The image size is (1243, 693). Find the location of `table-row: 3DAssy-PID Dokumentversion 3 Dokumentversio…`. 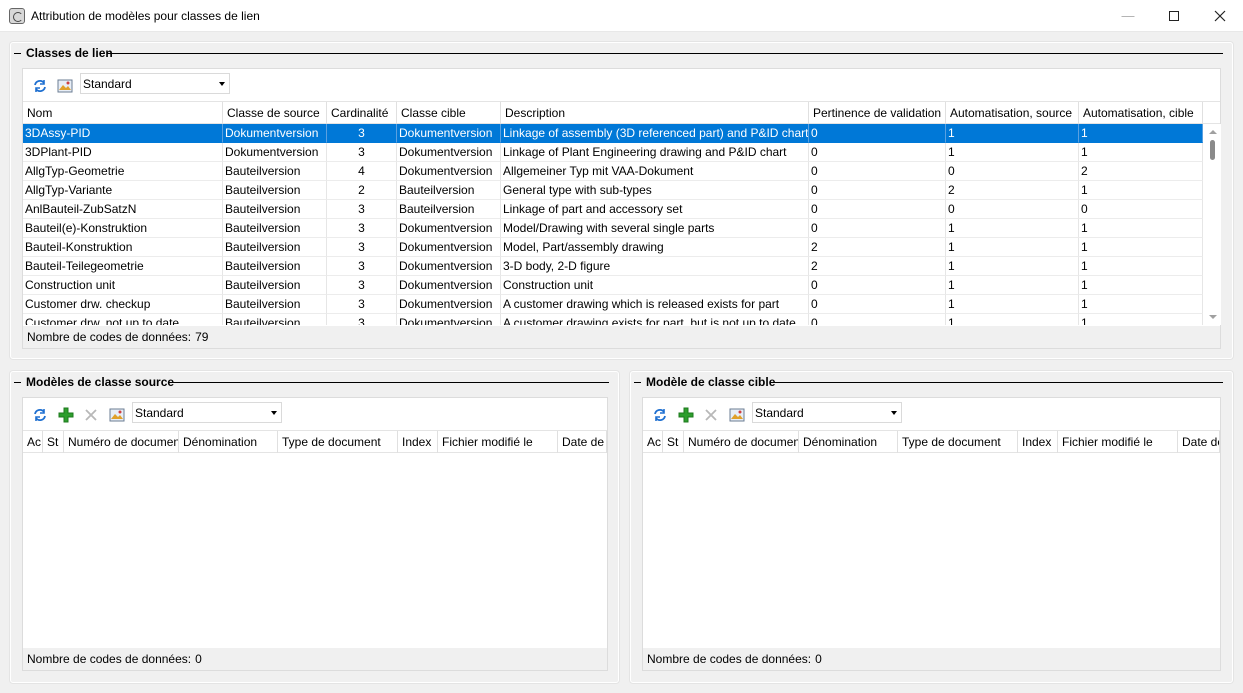

table-row: 3DAssy-PID Dokumentversion 3 Dokumentversio… is located at coordinates (613, 133).